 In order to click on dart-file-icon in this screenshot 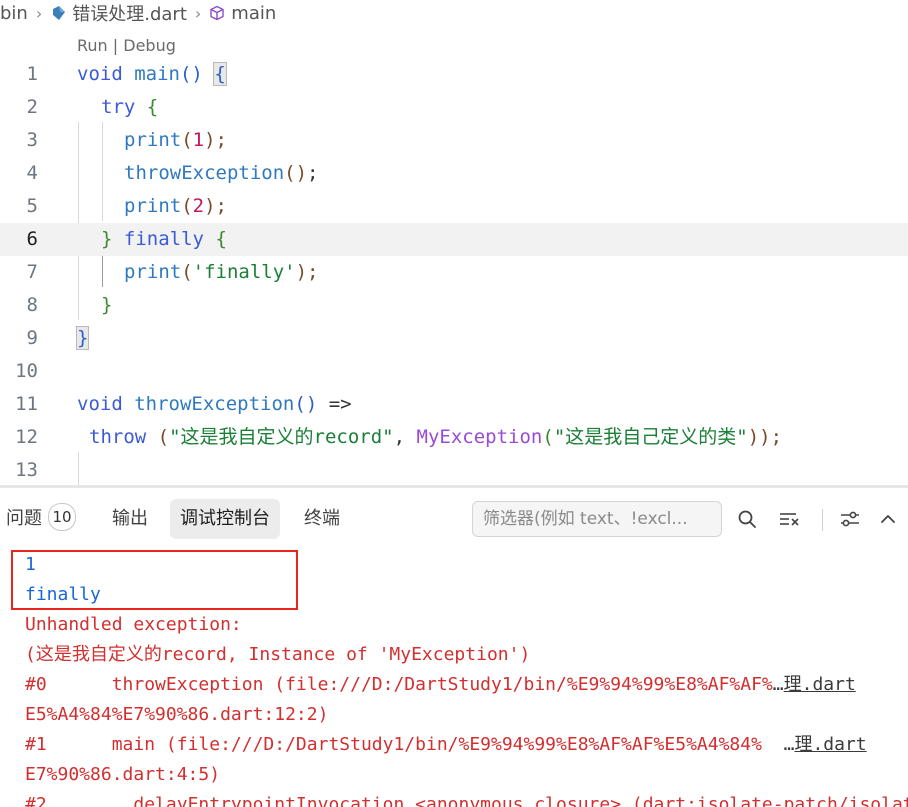, I will do `click(59, 12)`.